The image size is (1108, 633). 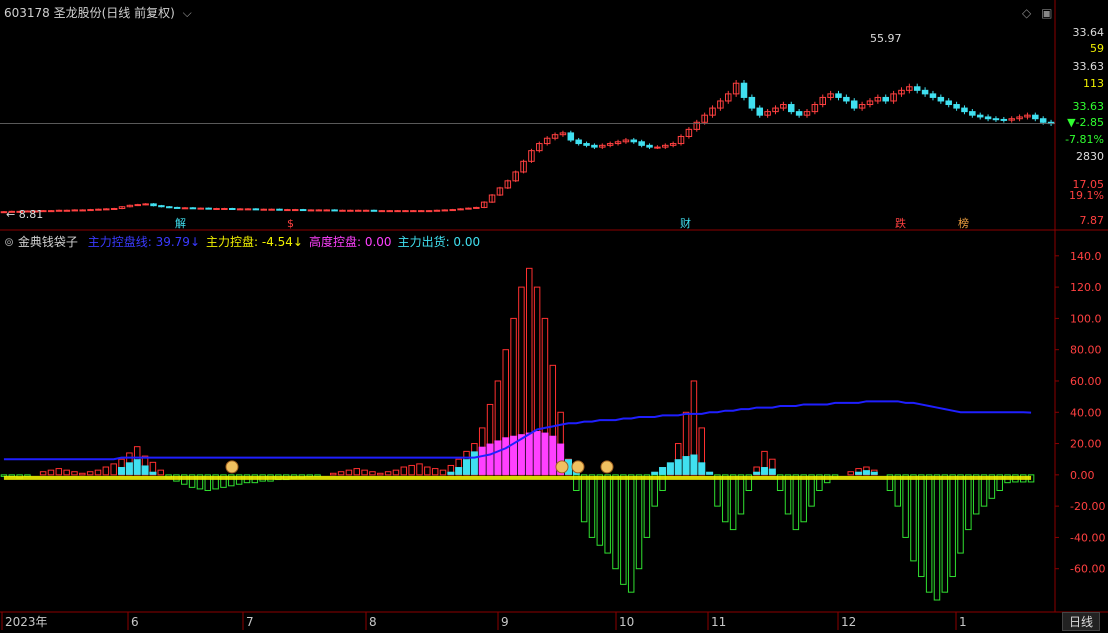 I want to click on period-button: 日线, so click(x=1081, y=621).